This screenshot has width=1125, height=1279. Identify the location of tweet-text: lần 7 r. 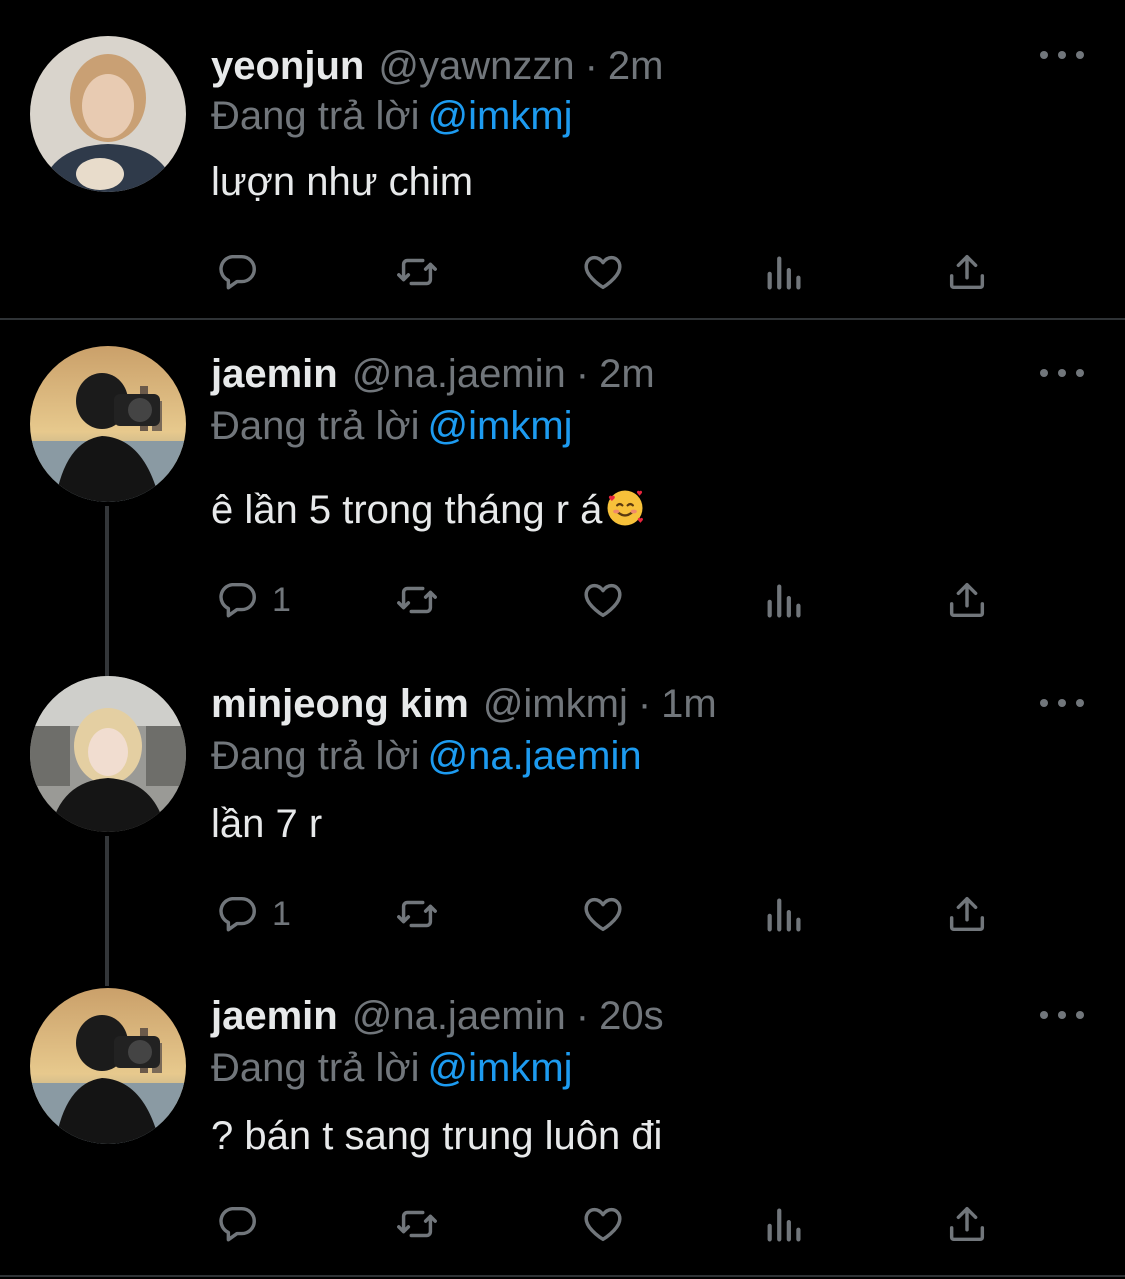
(267, 824).